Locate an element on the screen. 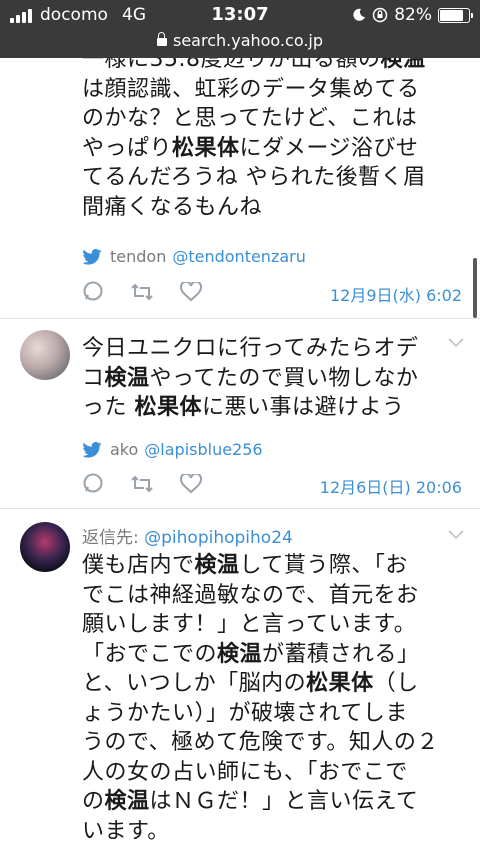  author-name: ako is located at coordinates (124, 449).